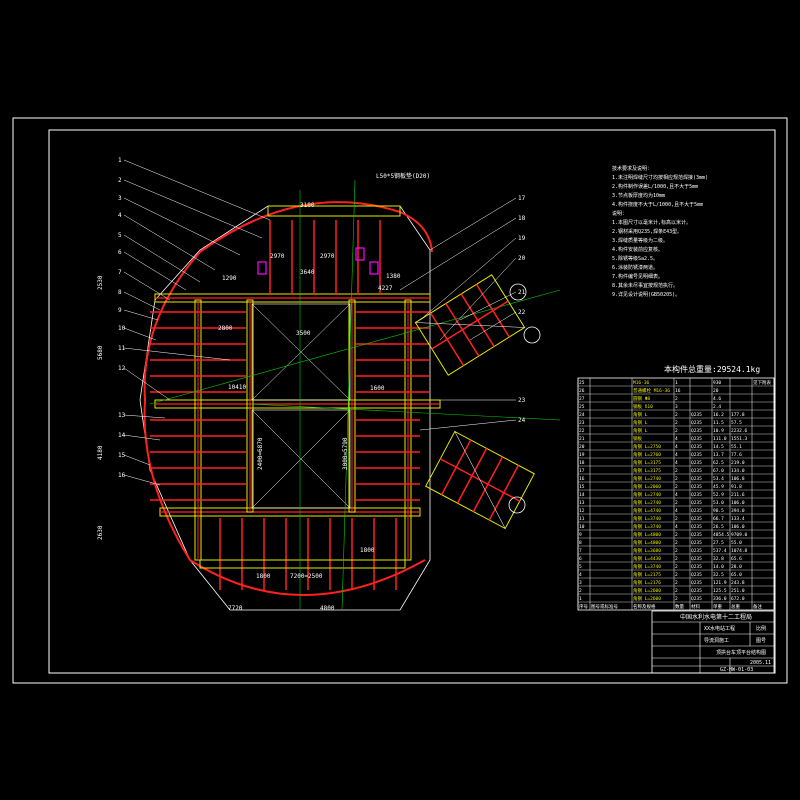  I want to click on bom-cell: 930, so click(717, 383).